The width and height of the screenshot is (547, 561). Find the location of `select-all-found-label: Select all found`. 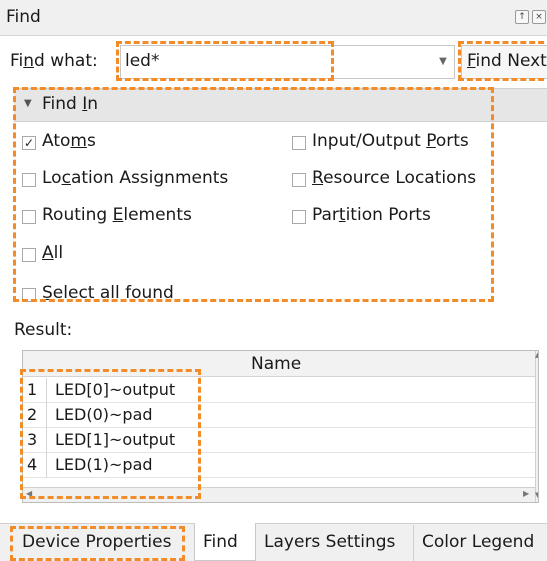

select-all-found-label: Select all found is located at coordinates (108, 293).